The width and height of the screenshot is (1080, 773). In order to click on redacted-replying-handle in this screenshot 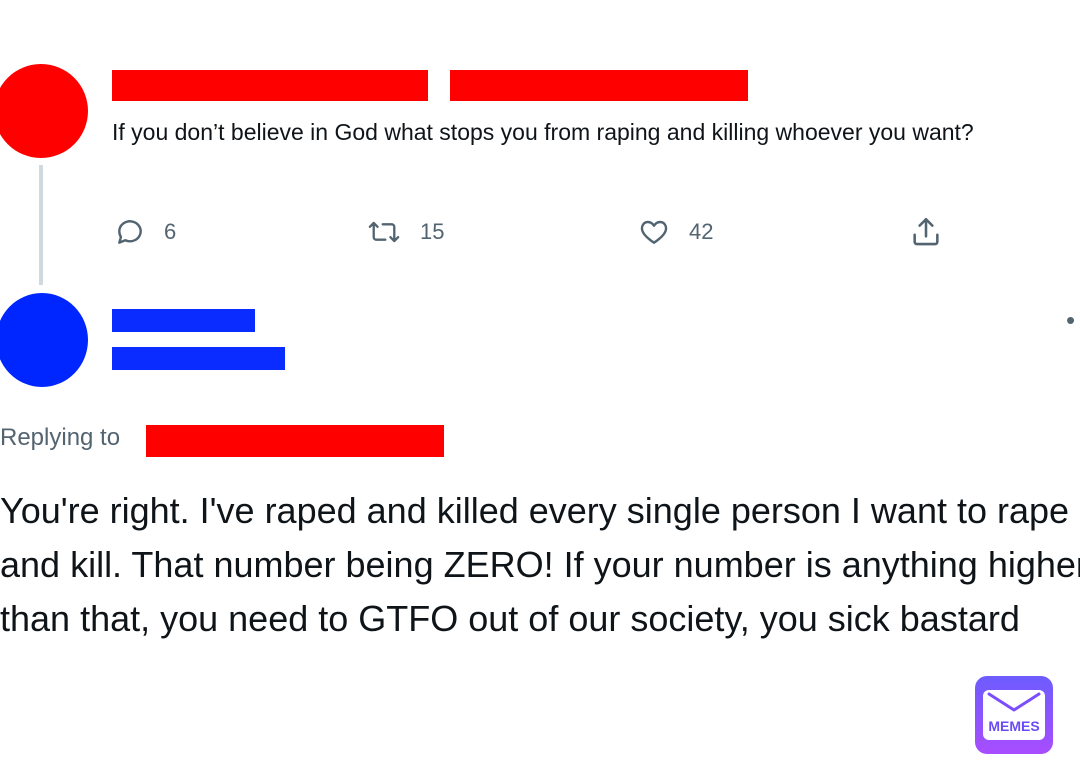, I will do `click(295, 441)`.